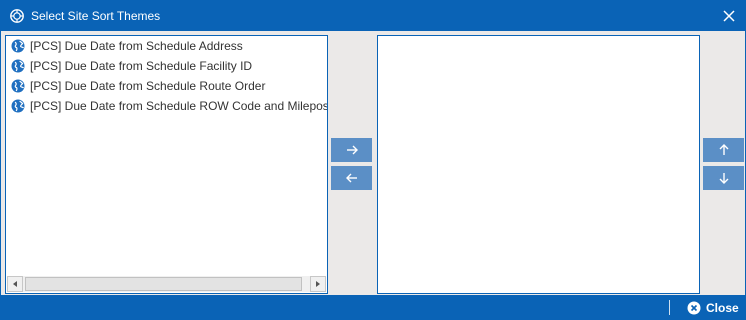  What do you see at coordinates (148, 86) in the screenshot?
I see `list-item-label: [PCS] Due Date from Schedule Route Order` at bounding box center [148, 86].